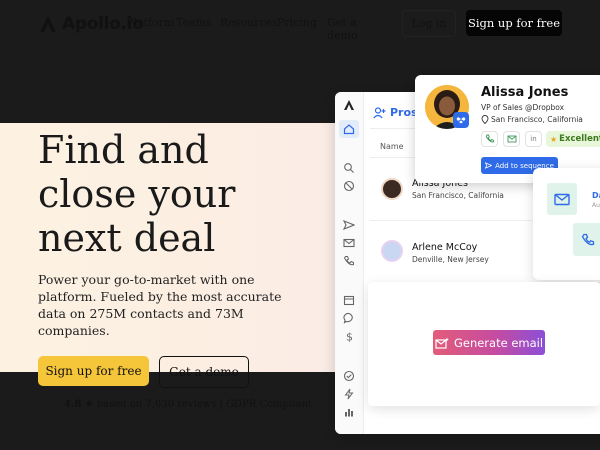 The width and height of the screenshot is (600, 450). What do you see at coordinates (511, 139) in the screenshot?
I see `email-chip-icon` at bounding box center [511, 139].